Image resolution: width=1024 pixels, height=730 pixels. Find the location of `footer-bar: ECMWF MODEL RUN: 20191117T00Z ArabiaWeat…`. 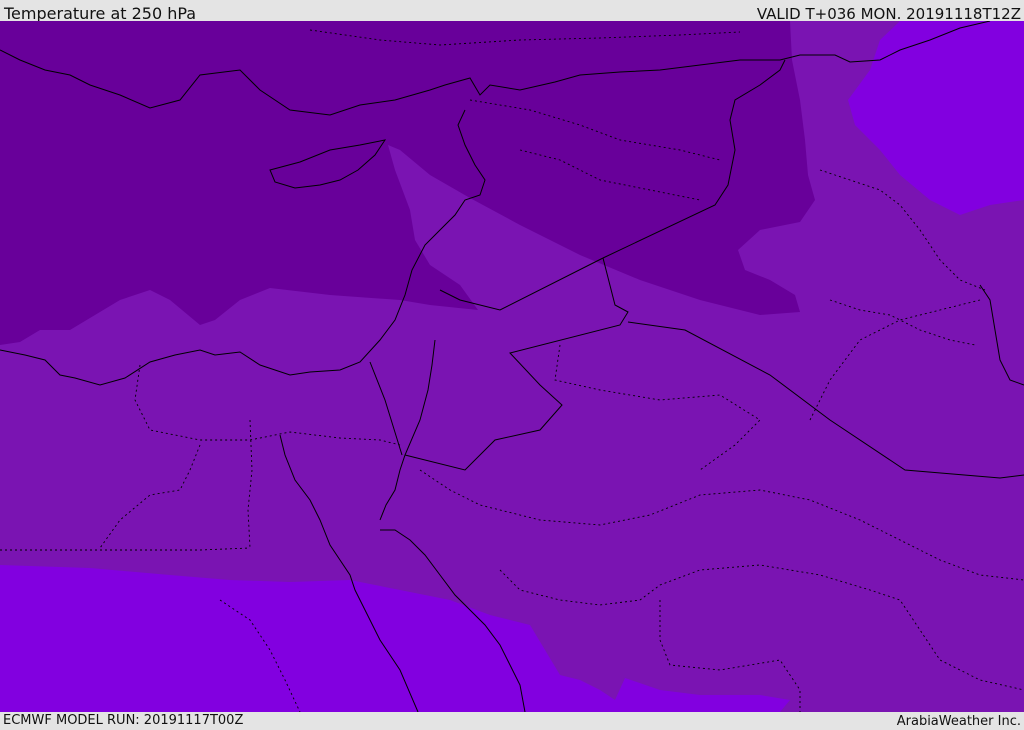

footer-bar: ECMWF MODEL RUN: 20191117T00Z ArabiaWeat… is located at coordinates (512, 720).